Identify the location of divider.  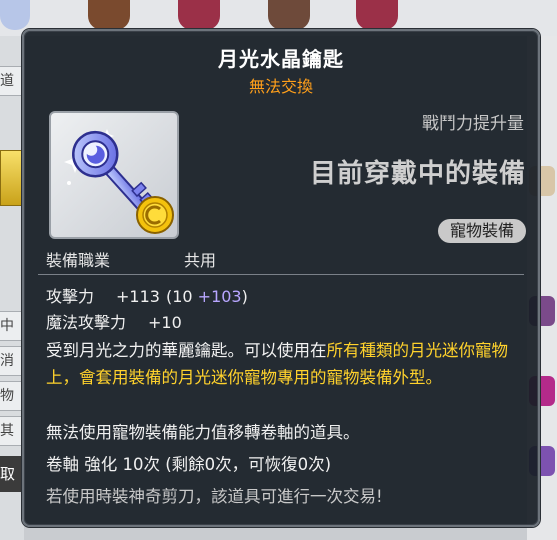
(281, 274).